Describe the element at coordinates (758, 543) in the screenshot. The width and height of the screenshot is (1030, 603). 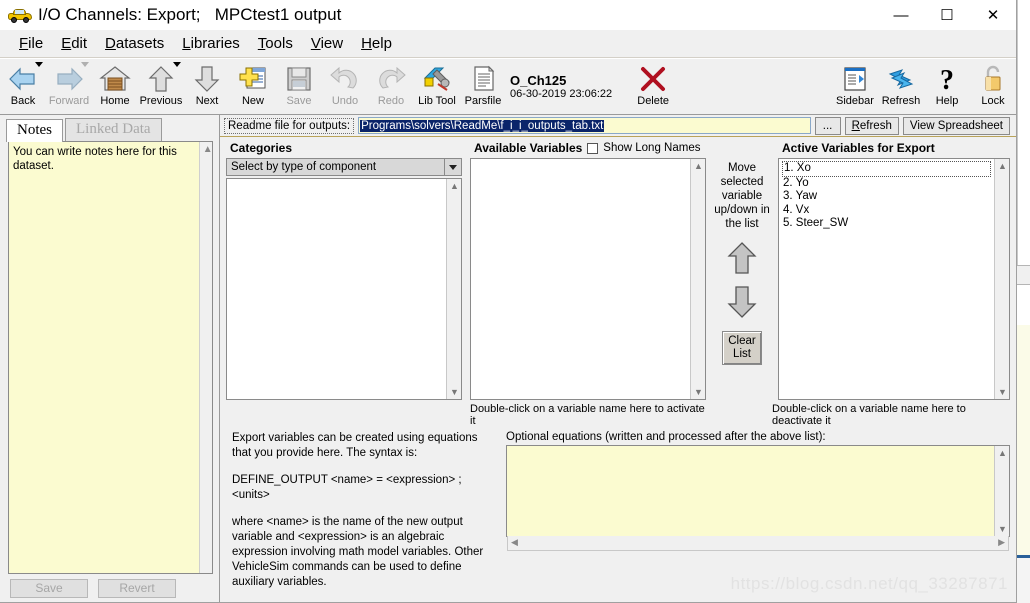
I see `equations-hscrollbar: ◀ ▶` at that location.